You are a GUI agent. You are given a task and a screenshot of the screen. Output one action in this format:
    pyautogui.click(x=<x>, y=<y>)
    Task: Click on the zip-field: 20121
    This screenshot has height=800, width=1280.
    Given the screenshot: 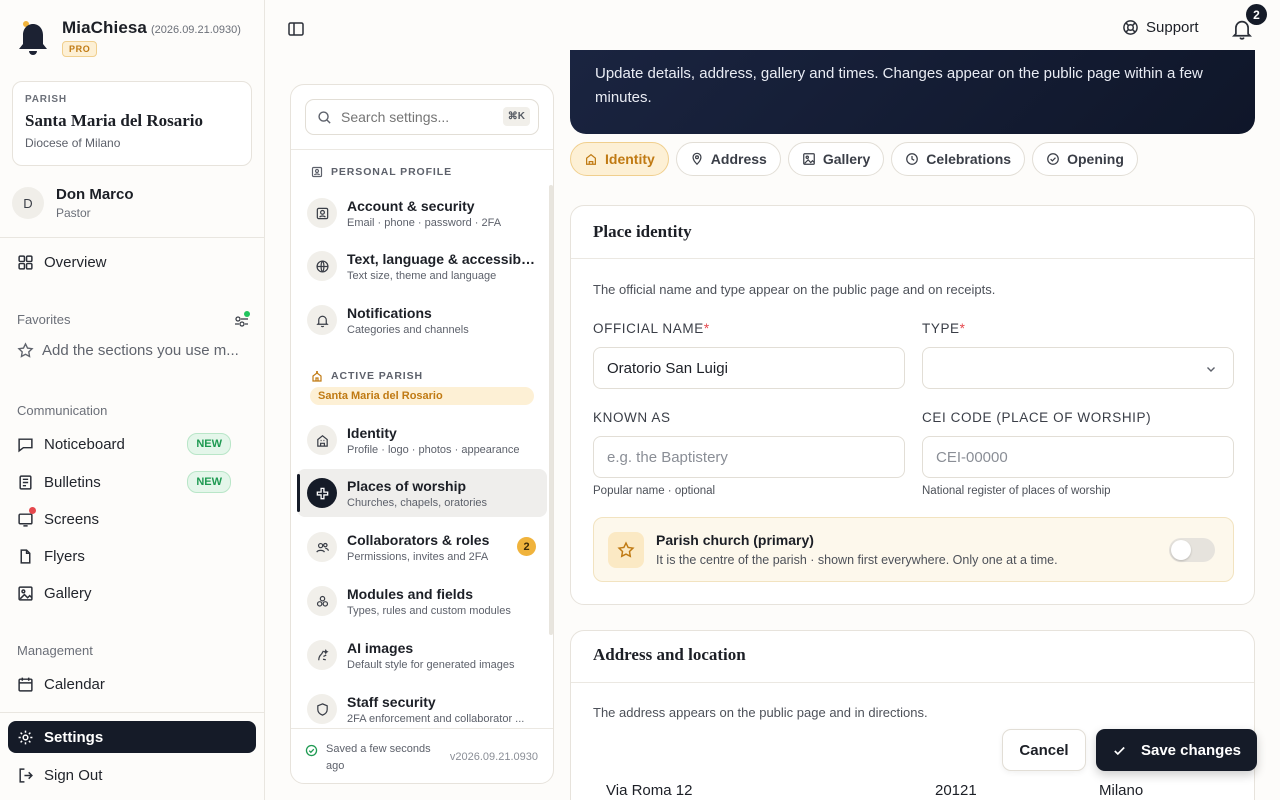 What is the action you would take?
    pyautogui.click(x=956, y=790)
    